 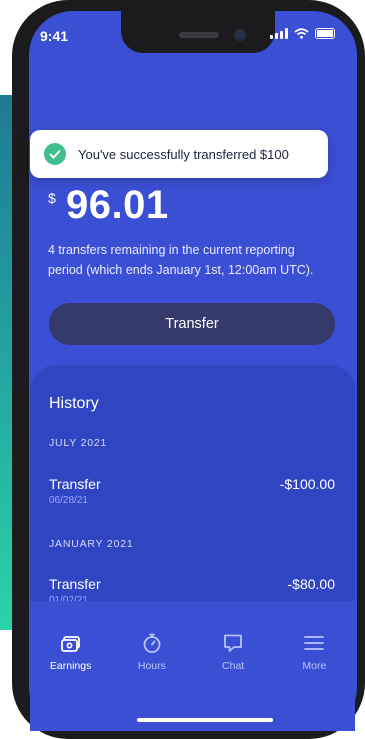 What do you see at coordinates (307, 484) in the screenshot?
I see `transaction-amount: -$100.00` at bounding box center [307, 484].